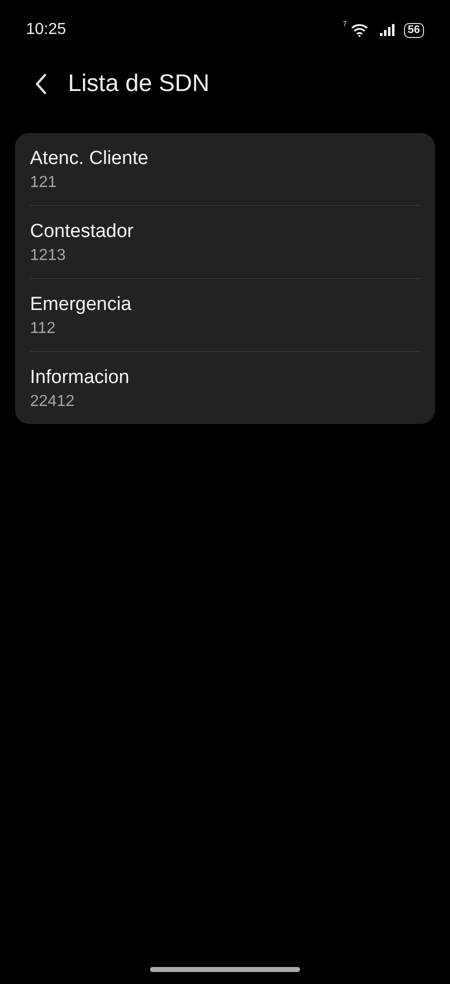  What do you see at coordinates (225, 388) in the screenshot?
I see `list-item: Informacion 22412` at bounding box center [225, 388].